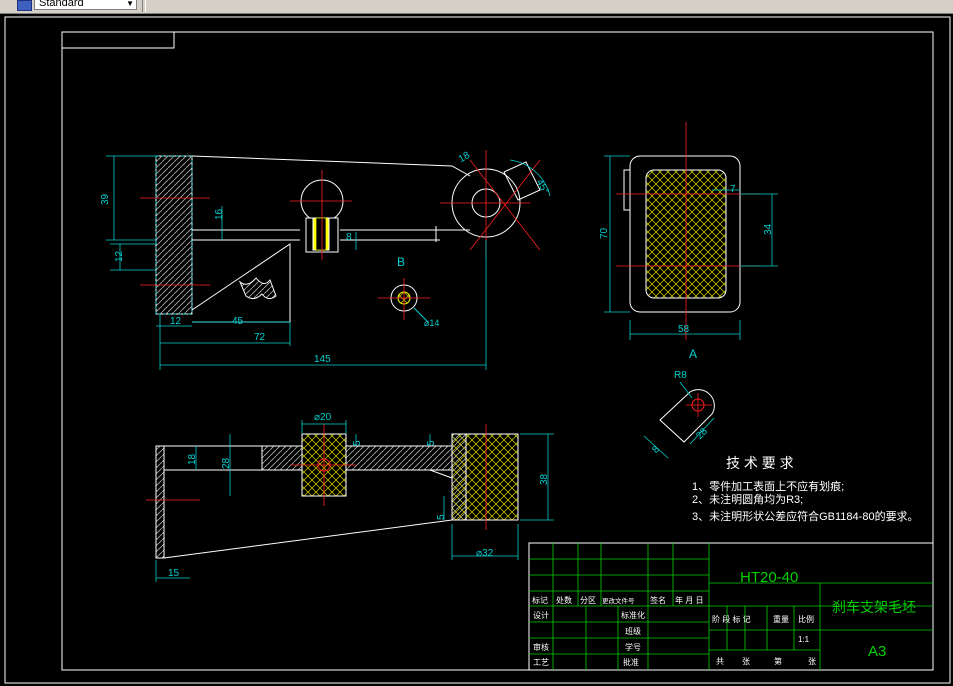 This screenshot has height=686, width=953. What do you see at coordinates (219, 214) in the screenshot?
I see `dim-16: 16` at bounding box center [219, 214].